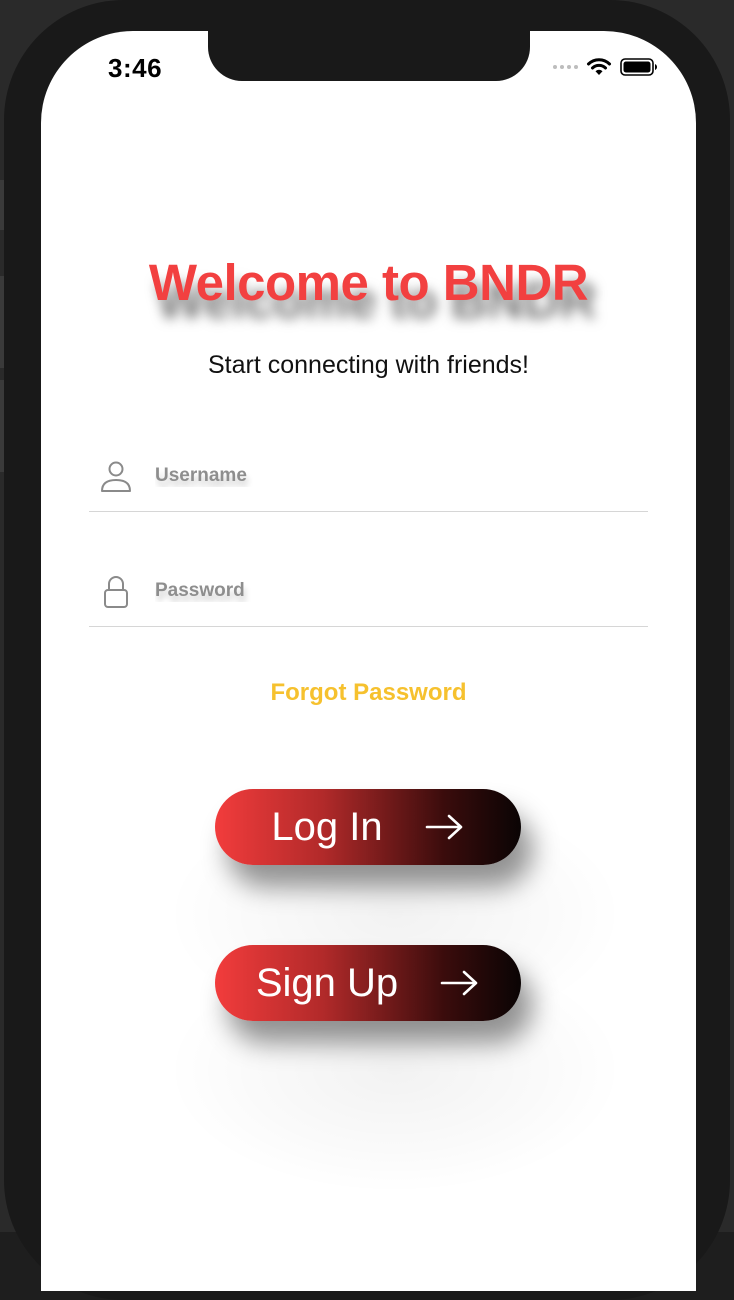  What do you see at coordinates (116, 476) in the screenshot?
I see `person-icon` at bounding box center [116, 476].